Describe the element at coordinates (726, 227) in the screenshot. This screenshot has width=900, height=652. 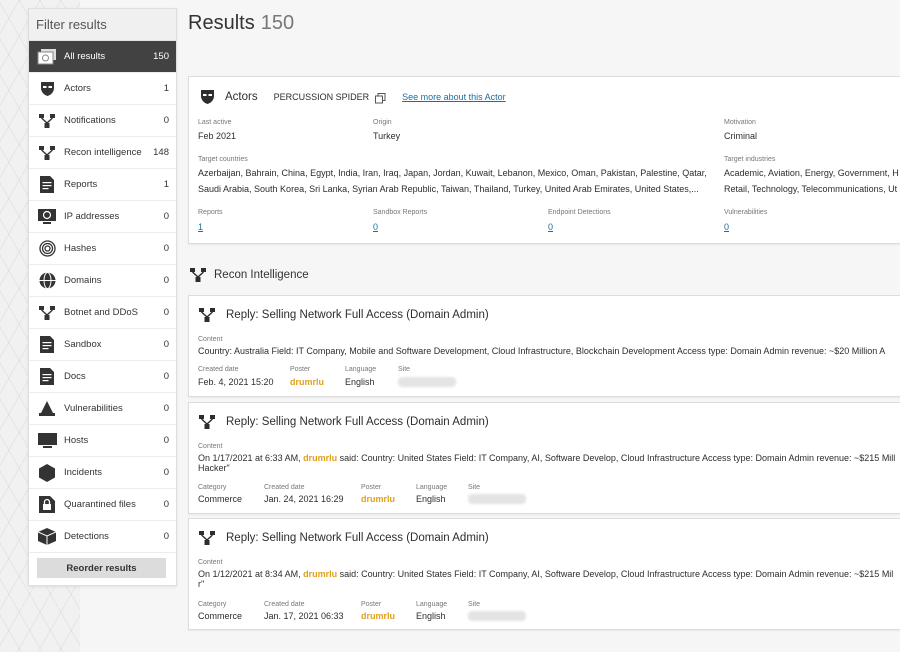
I see `vulnerabilities-link: 0` at that location.